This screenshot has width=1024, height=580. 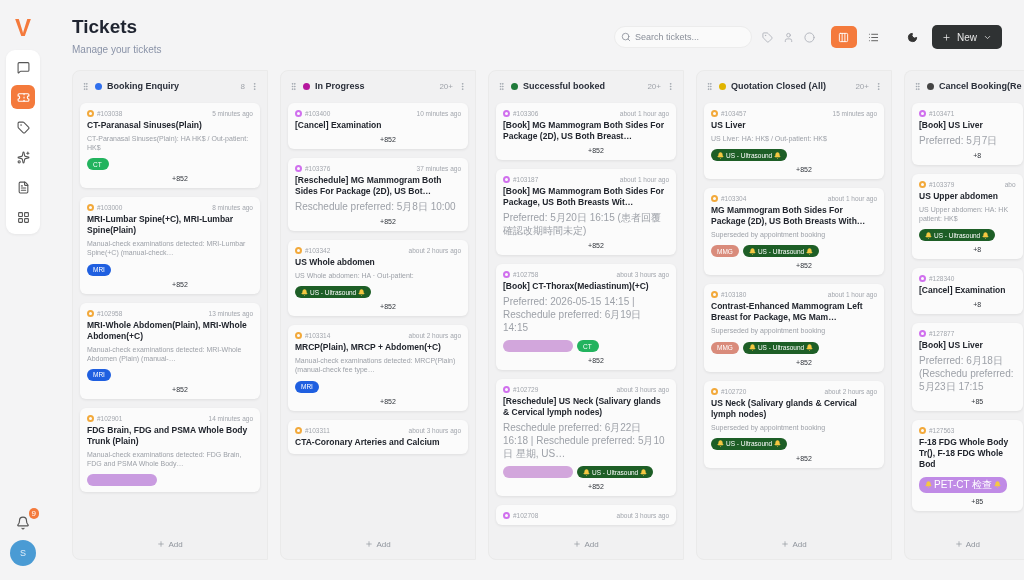 What do you see at coordinates (959, 141) in the screenshot?
I see `ticket-description: Preferred: 5月7日` at bounding box center [959, 141].